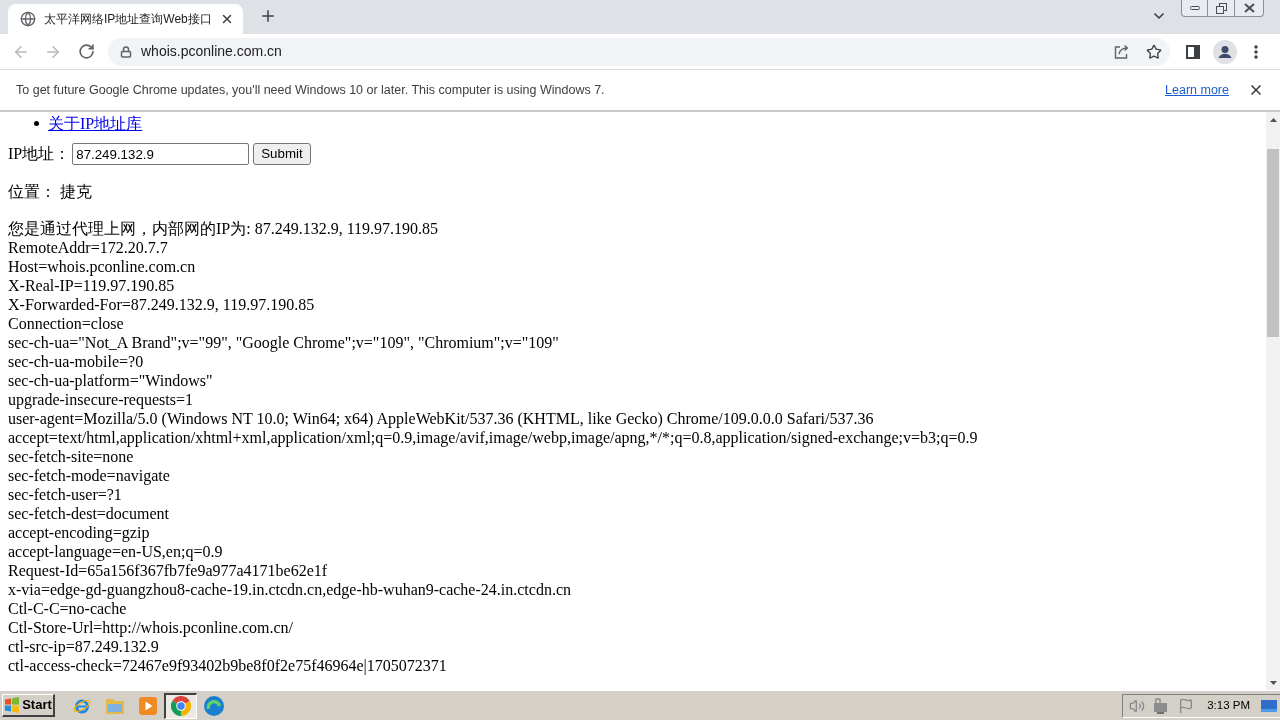  I want to click on profile-icon, so click(1225, 51).